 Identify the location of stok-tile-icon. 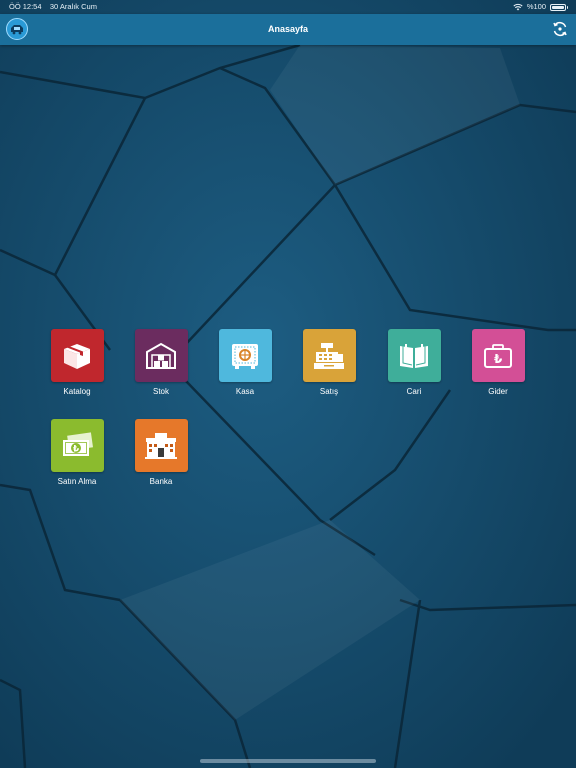
(161, 355).